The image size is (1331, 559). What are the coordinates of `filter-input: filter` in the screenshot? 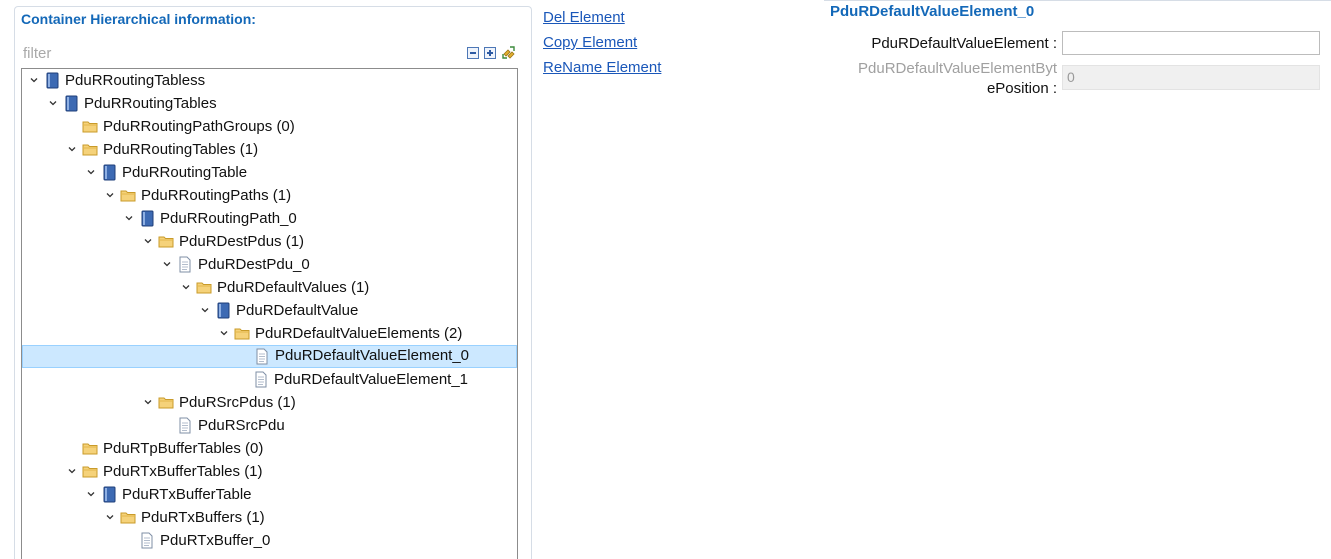 It's located at (37, 53).